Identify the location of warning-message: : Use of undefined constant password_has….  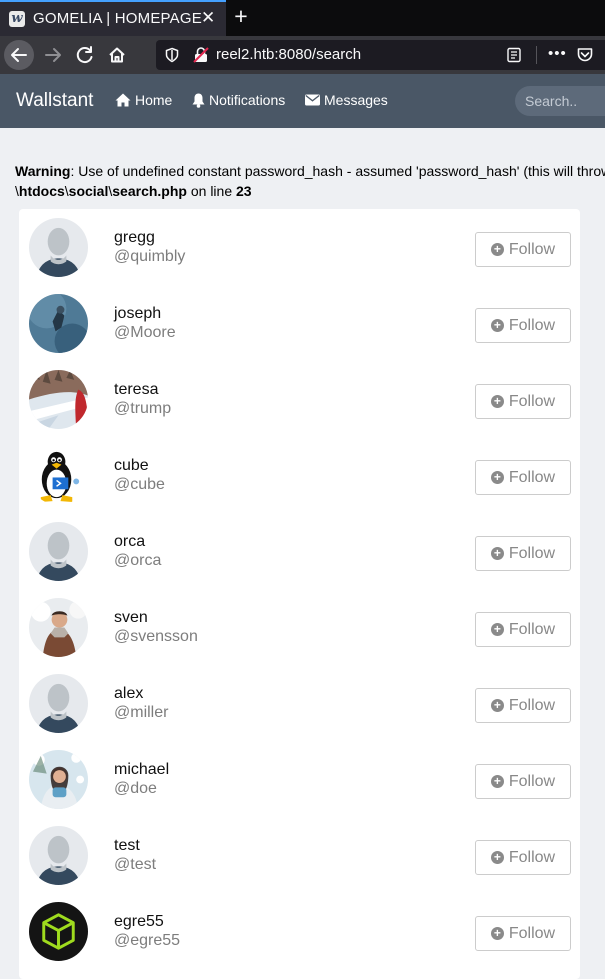
(337, 171).